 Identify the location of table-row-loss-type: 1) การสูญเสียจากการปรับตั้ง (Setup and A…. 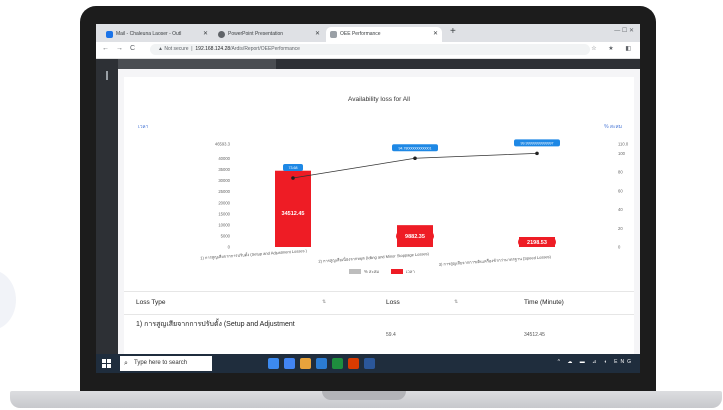
(215, 324).